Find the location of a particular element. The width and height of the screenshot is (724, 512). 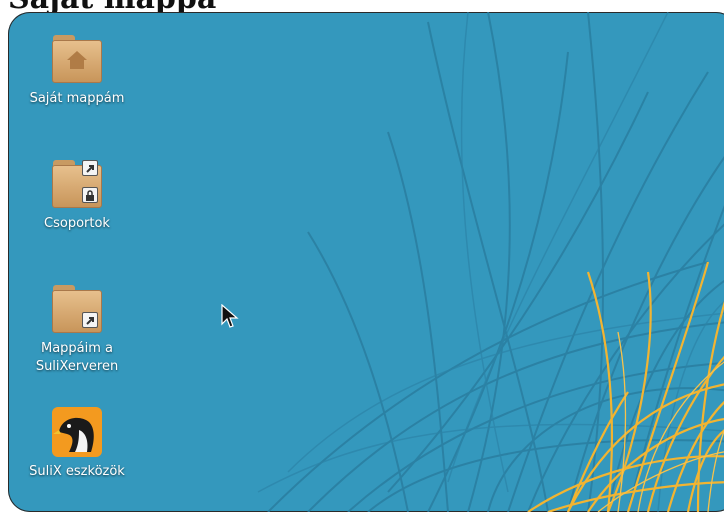

folder-shortcut-icon is located at coordinates (77, 309).